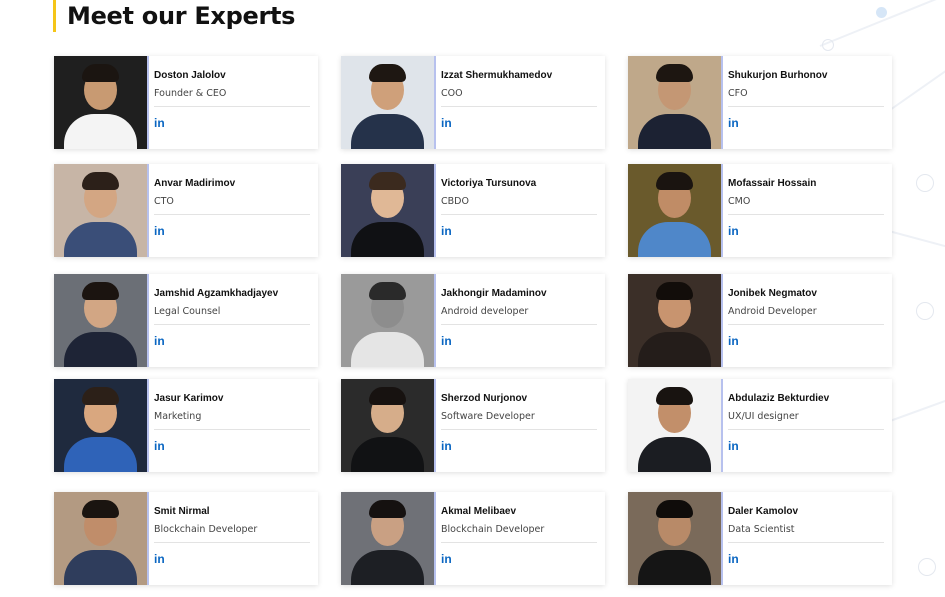 The height and width of the screenshot is (597, 945). Describe the element at coordinates (485, 311) in the screenshot. I see `expert-role: Android developer` at that location.